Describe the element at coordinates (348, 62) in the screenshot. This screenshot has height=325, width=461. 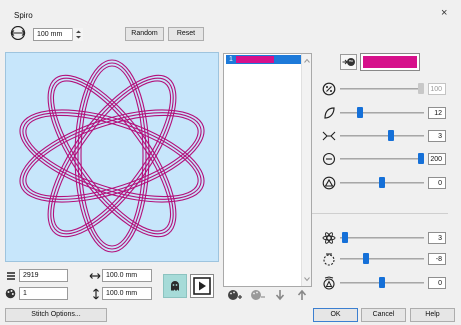
I see `pick-color-button` at that location.